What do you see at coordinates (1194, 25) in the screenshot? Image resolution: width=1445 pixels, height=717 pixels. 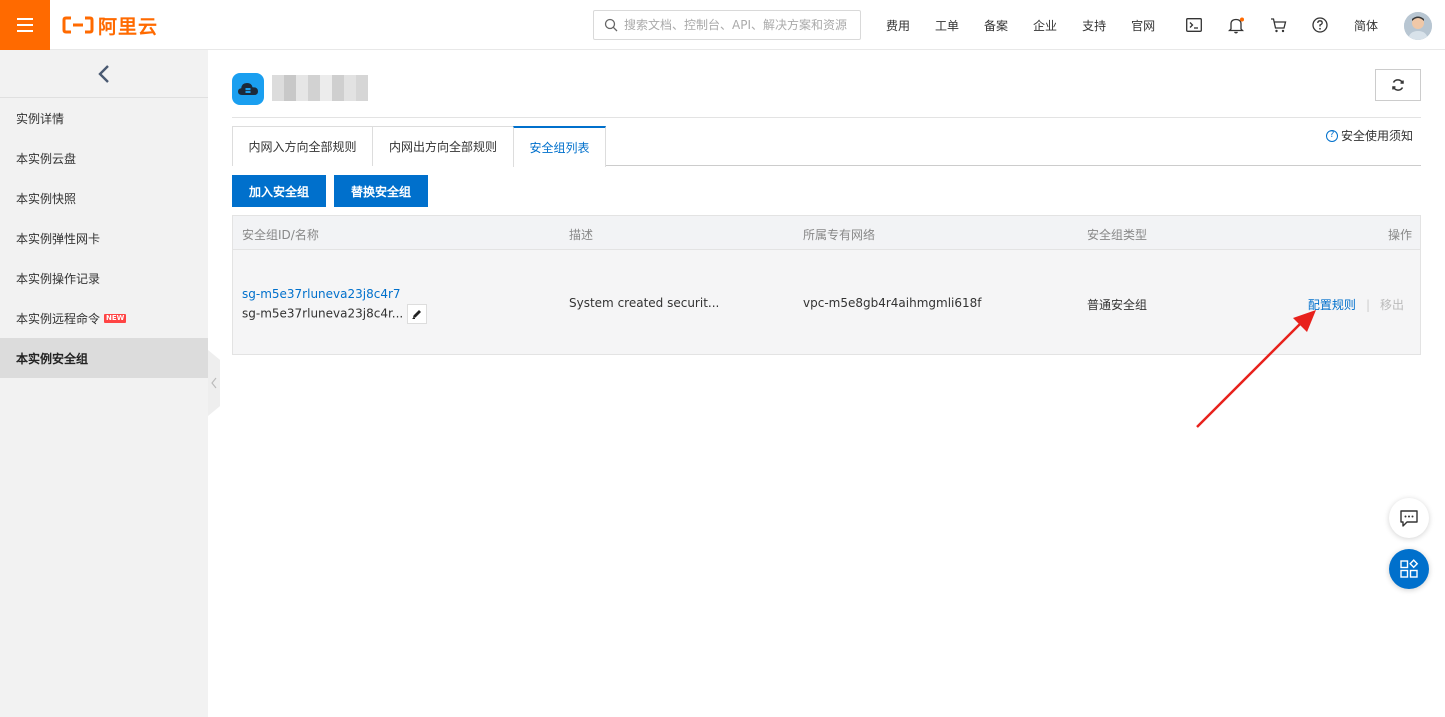 I see `terminal-icon` at bounding box center [1194, 25].